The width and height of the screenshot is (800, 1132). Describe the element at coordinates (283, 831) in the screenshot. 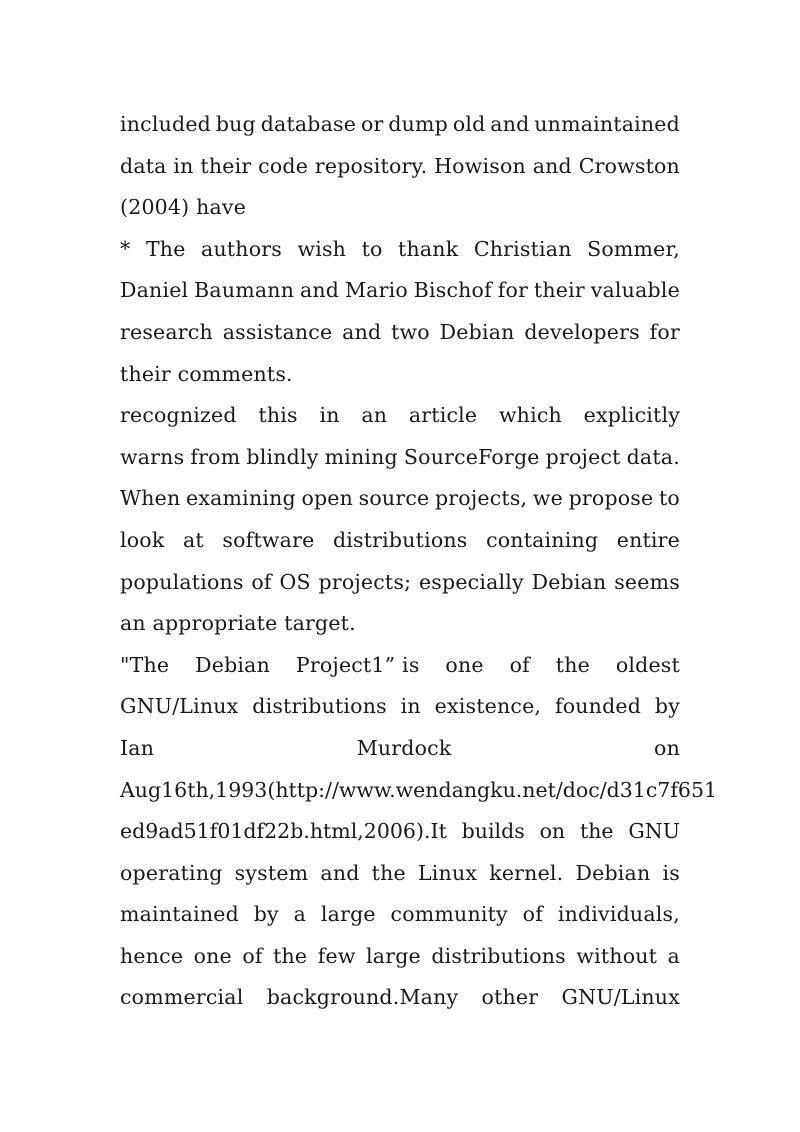

I see `text-word: ed9ad51f01df22b.html,2006).It` at that location.